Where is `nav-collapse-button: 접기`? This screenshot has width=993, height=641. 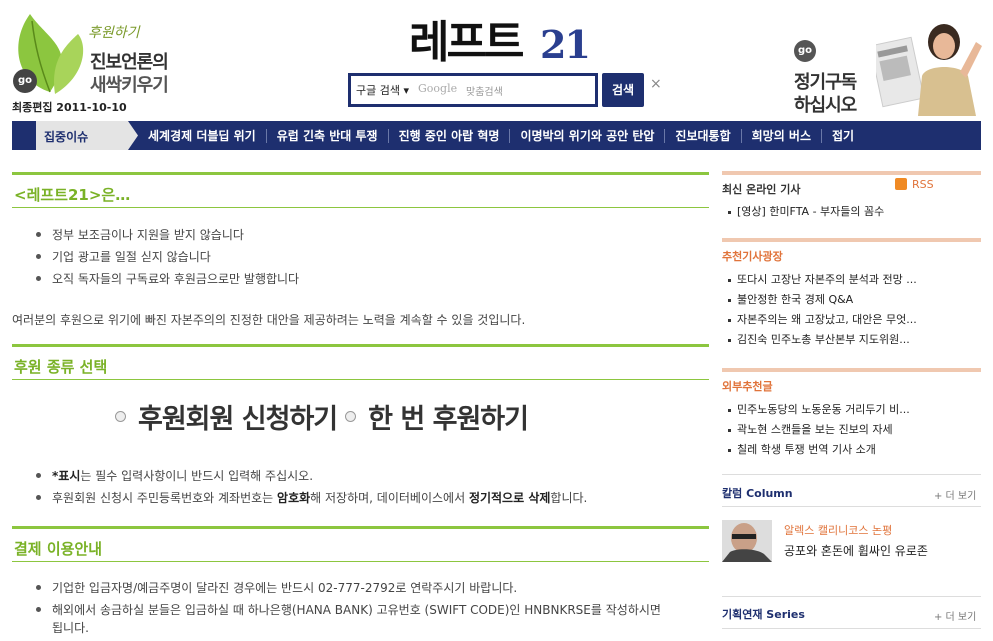
nav-collapse-button: 접기 is located at coordinates (842, 135).